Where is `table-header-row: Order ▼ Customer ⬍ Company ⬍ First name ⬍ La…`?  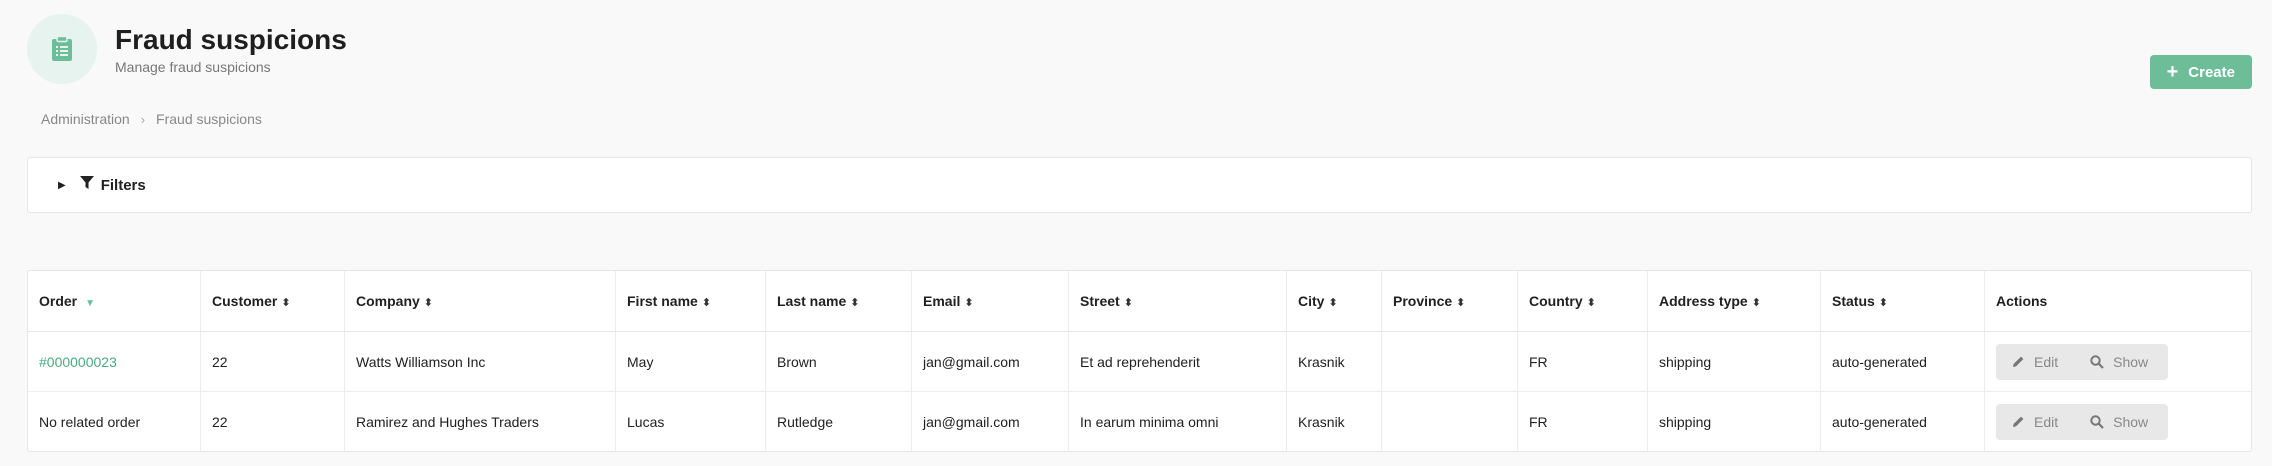 table-header-row: Order ▼ Customer ⬍ Company ⬍ First name ⬍ La… is located at coordinates (1139, 301).